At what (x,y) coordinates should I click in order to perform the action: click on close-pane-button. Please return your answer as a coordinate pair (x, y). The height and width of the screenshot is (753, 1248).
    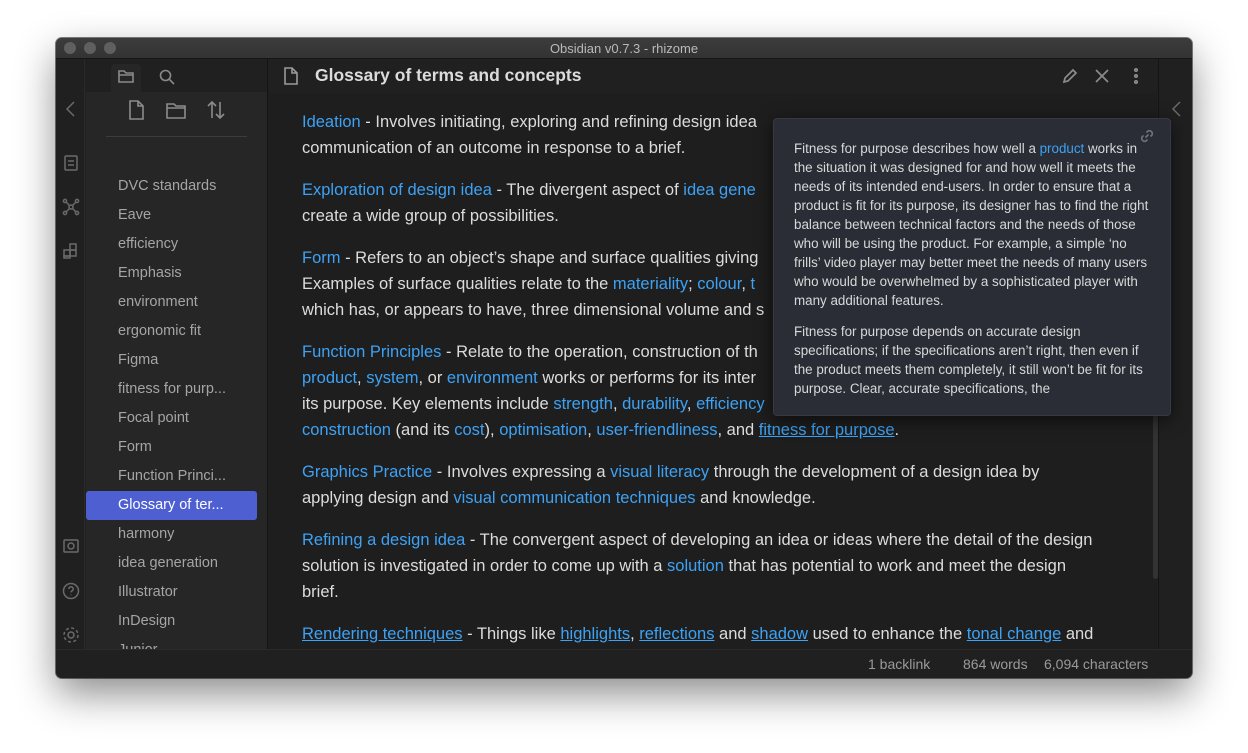
    Looking at the image, I should click on (1103, 77).